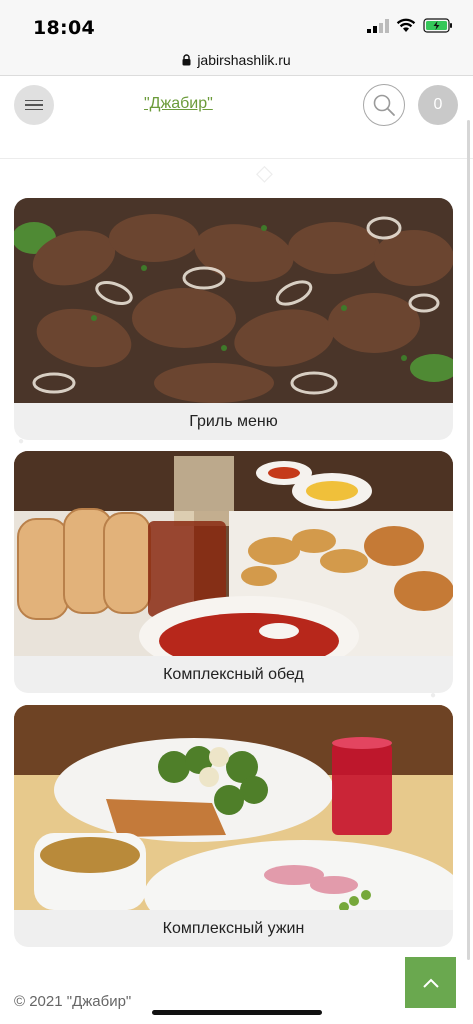 This screenshot has height=1024, width=473. Describe the element at coordinates (244, 59) in the screenshot. I see `url-text: jabirshashlik.ru` at that location.